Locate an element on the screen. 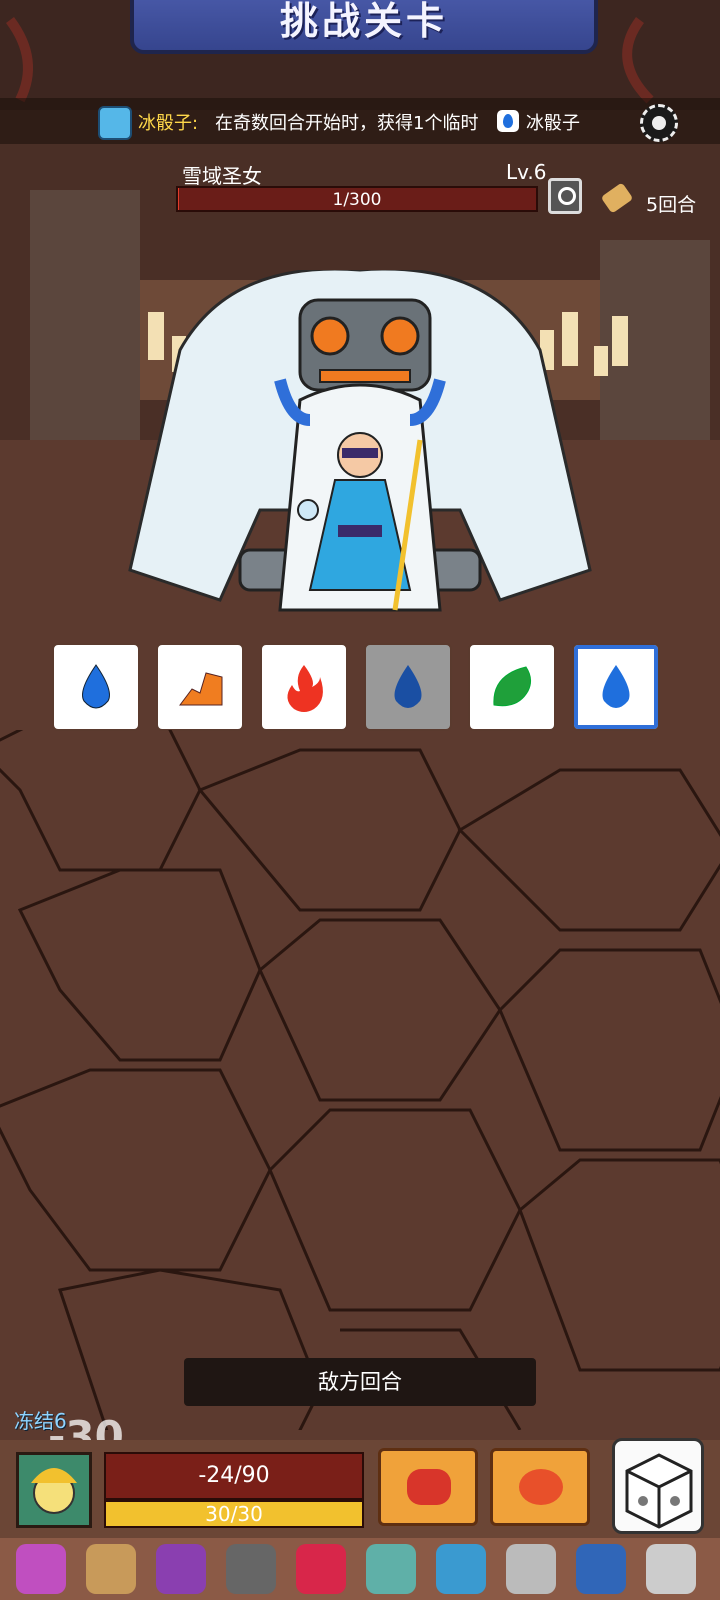 The width and height of the screenshot is (720, 1600). rock-icon is located at coordinates (201, 689).